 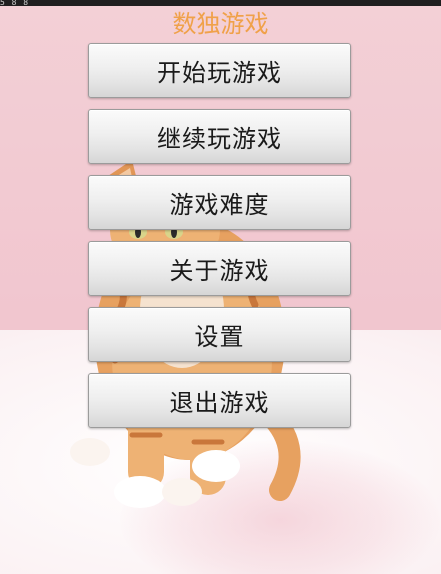 What do you see at coordinates (15, 3) in the screenshot?
I see `status-glyphs: 5 8 8` at bounding box center [15, 3].